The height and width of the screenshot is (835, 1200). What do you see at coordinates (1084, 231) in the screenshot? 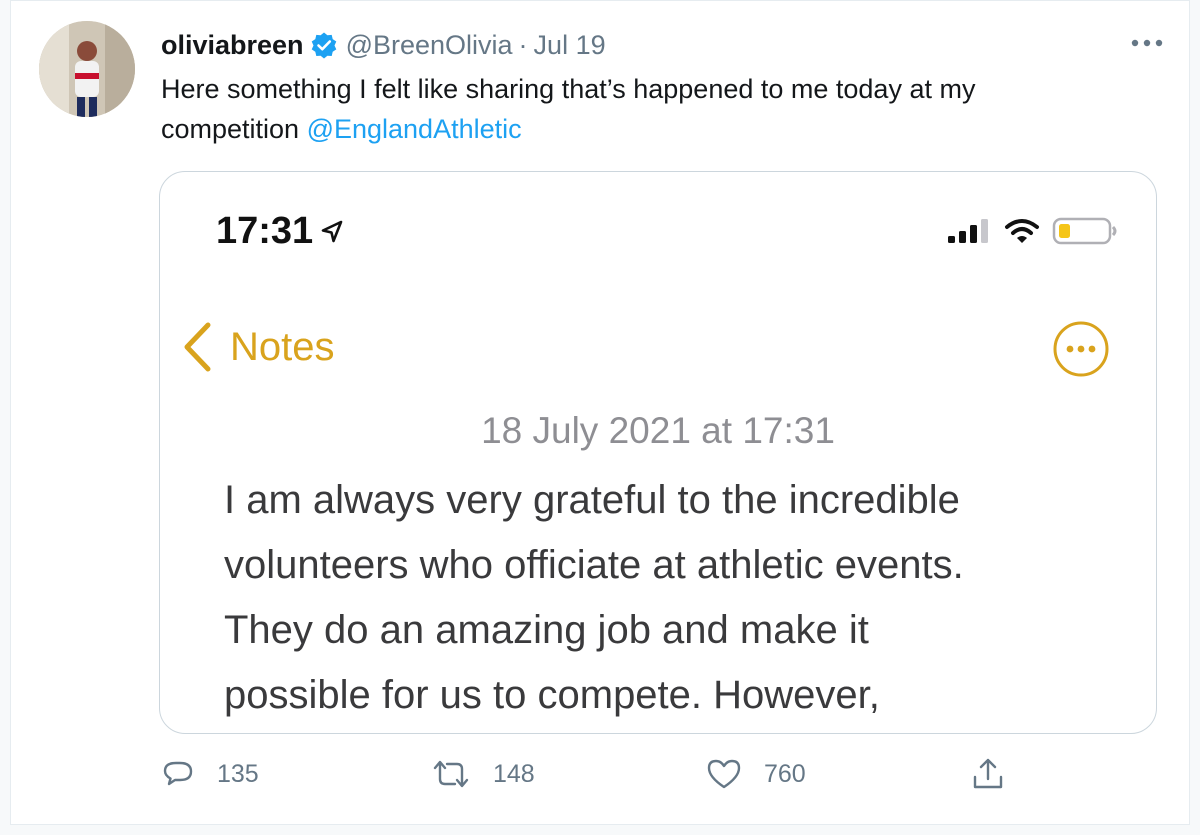
I see `battery-icon` at bounding box center [1084, 231].